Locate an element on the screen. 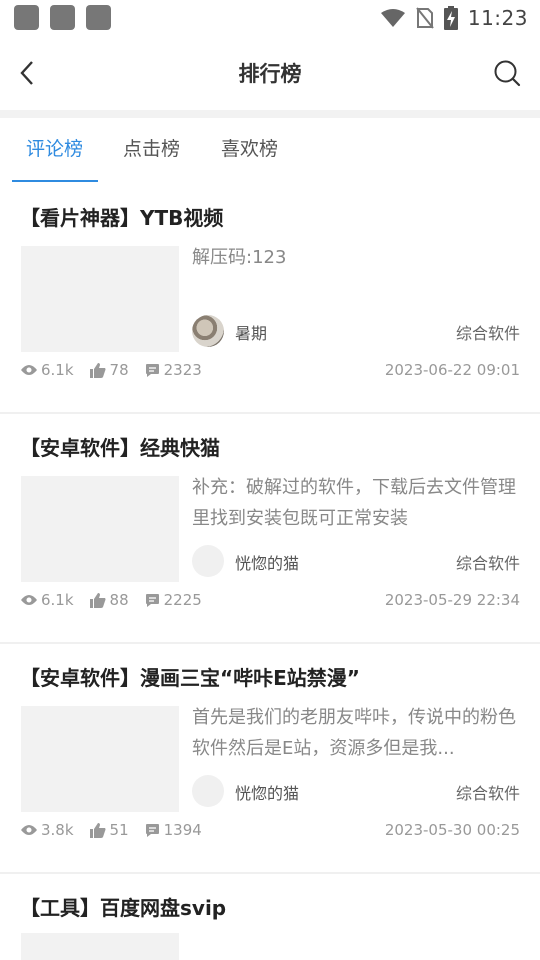  likes-stat: 51 is located at coordinates (109, 830).